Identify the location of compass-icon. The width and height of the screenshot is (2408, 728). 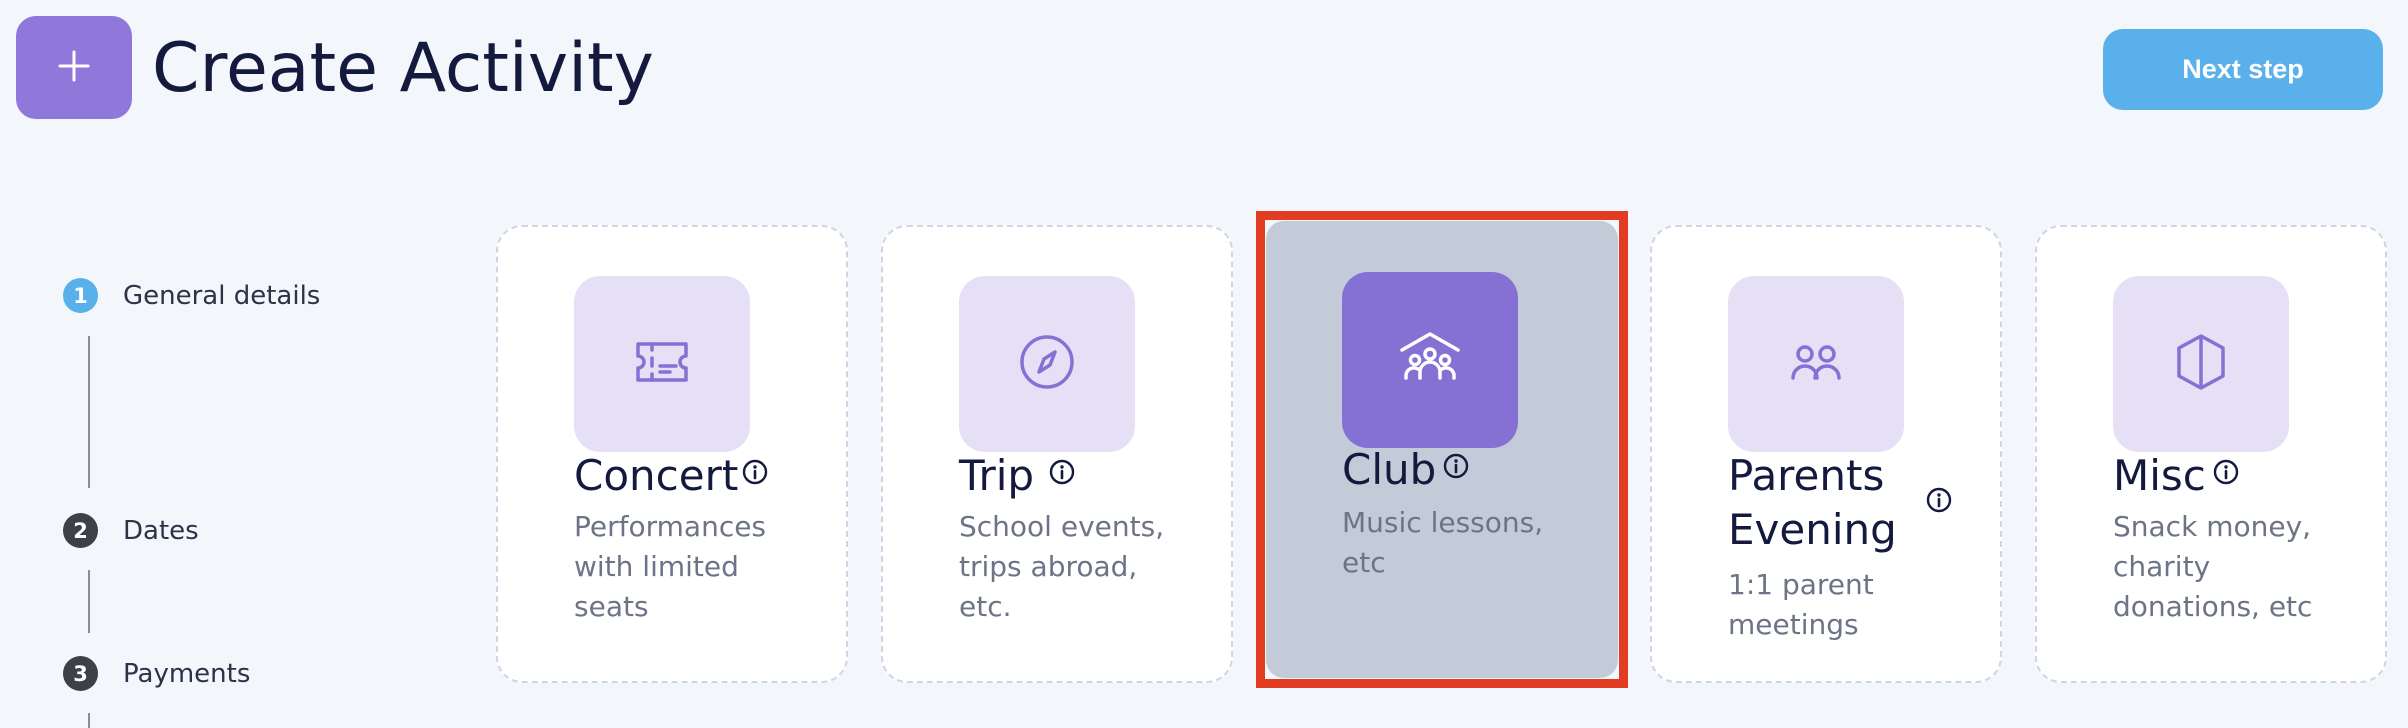
(1047, 364).